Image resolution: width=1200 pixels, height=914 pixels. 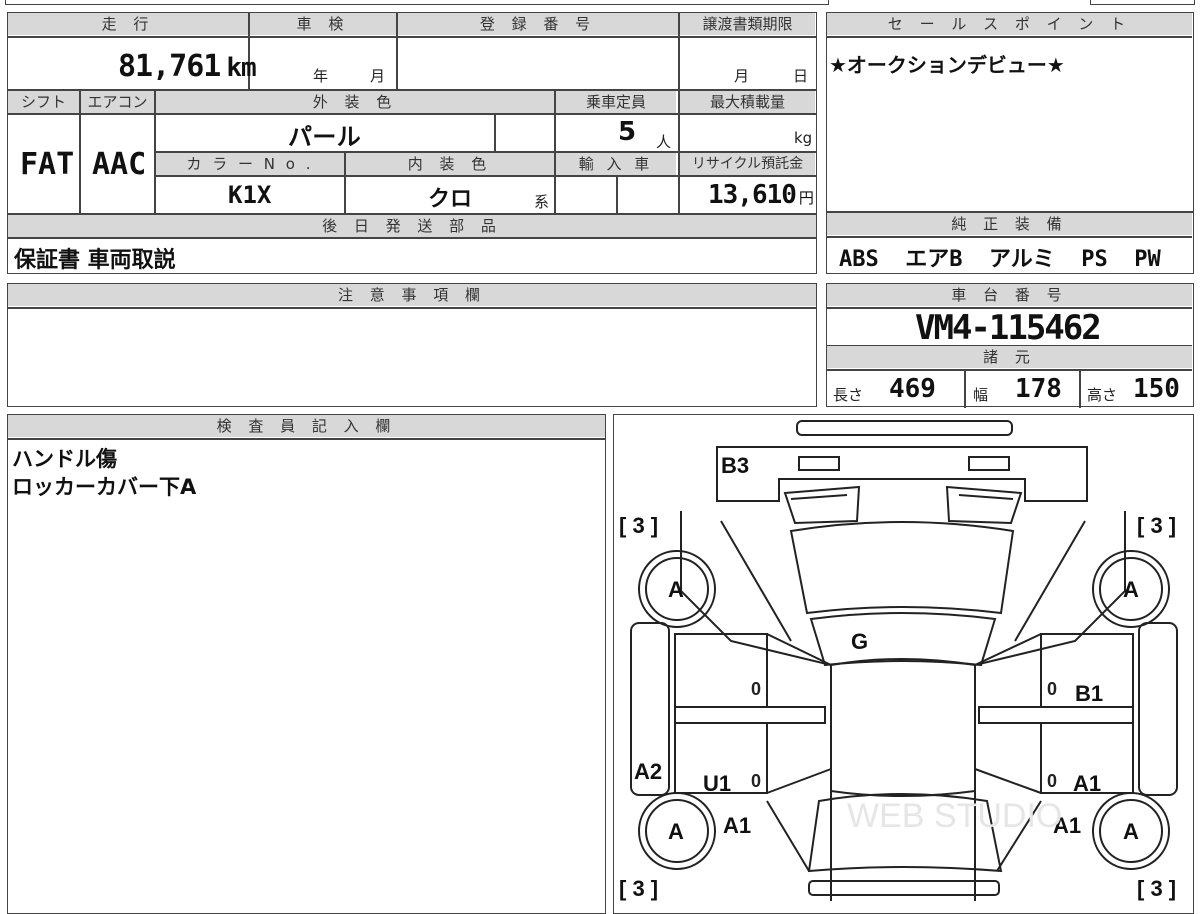 What do you see at coordinates (912, 389) in the screenshot?
I see `length-value: 469` at bounding box center [912, 389].